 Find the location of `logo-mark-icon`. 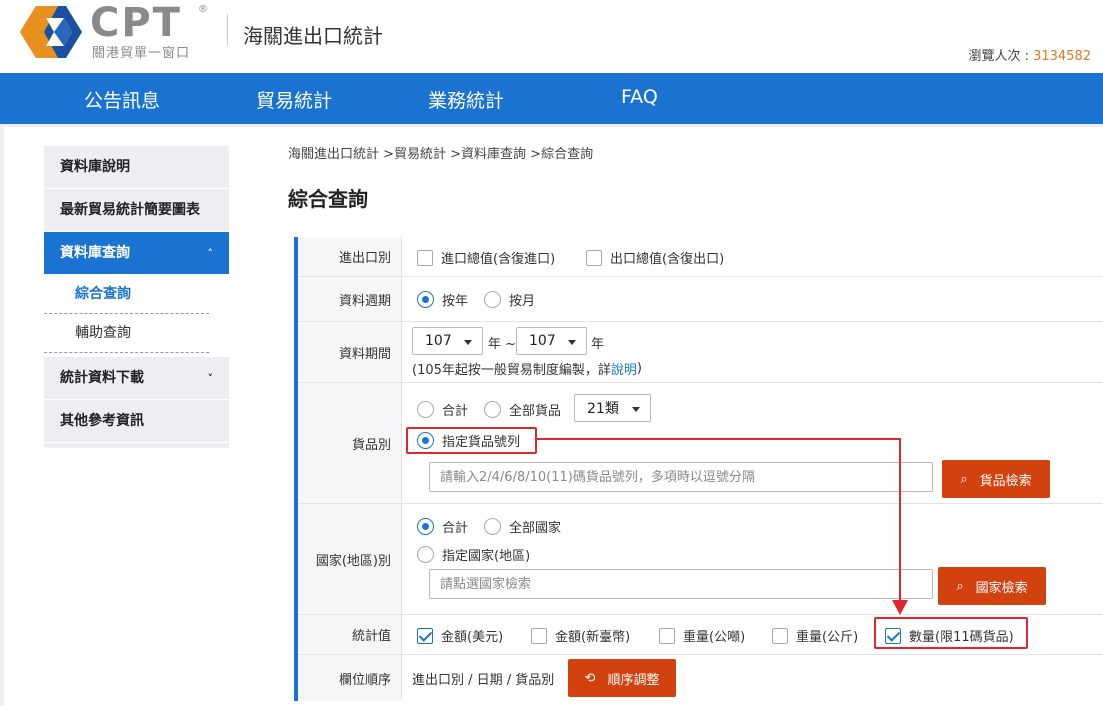

logo-mark-icon is located at coordinates (51, 32).